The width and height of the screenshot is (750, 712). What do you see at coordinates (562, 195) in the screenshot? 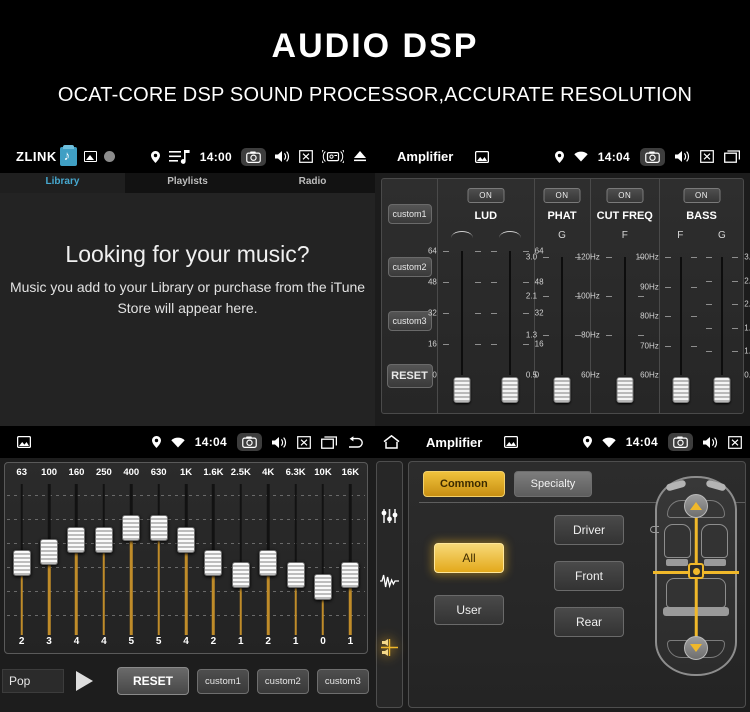
I see `phat-on-button: ON` at bounding box center [562, 195].